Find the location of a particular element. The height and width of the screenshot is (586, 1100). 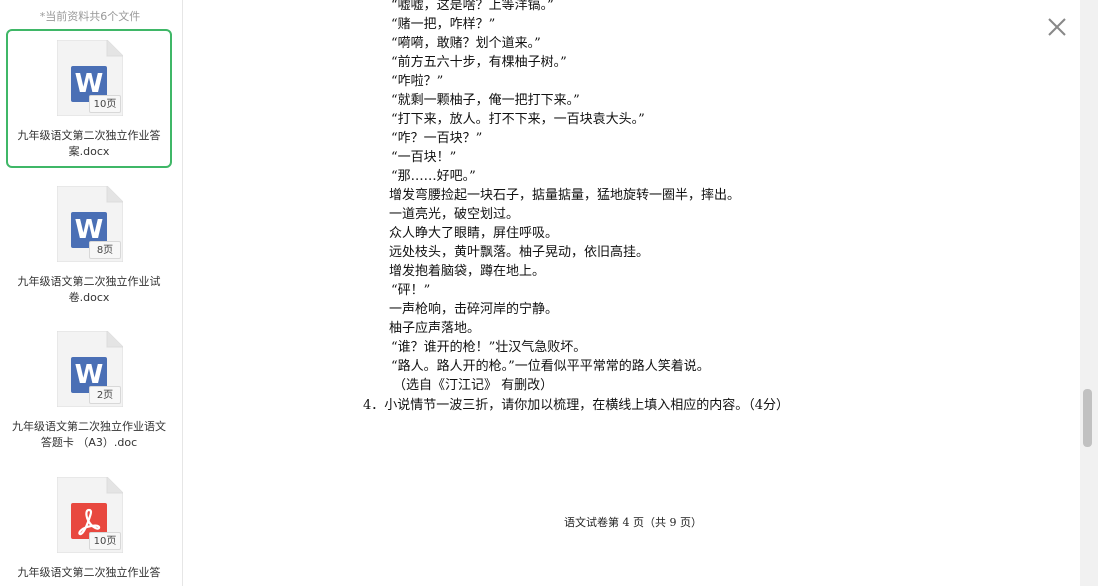

file-item-1: W 10页 九年级语文第二次独立作业答案.docx is located at coordinates (89, 98).